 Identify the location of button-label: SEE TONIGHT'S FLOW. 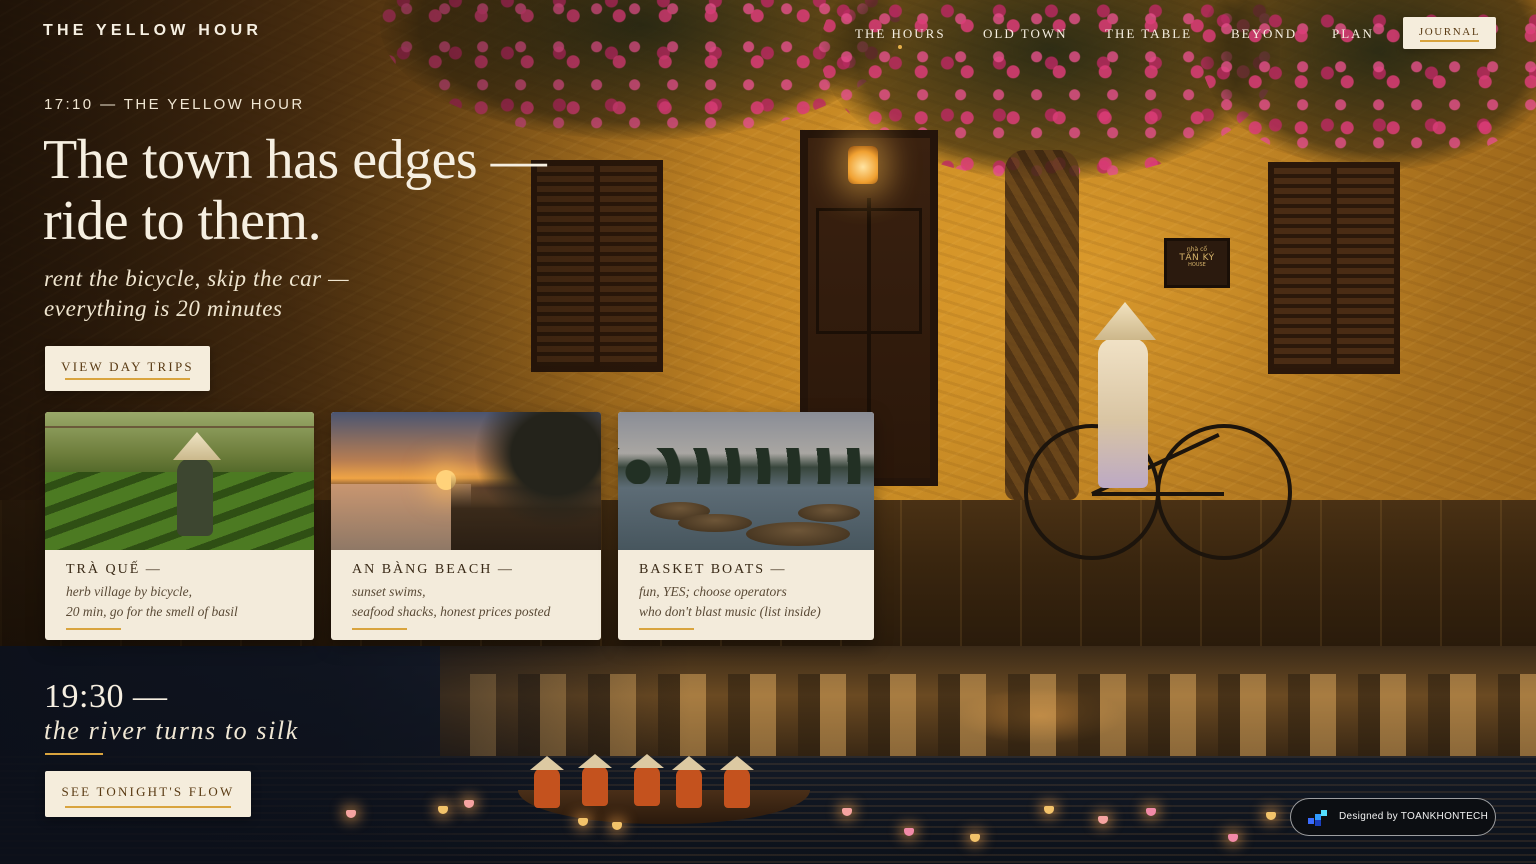
(148, 791).